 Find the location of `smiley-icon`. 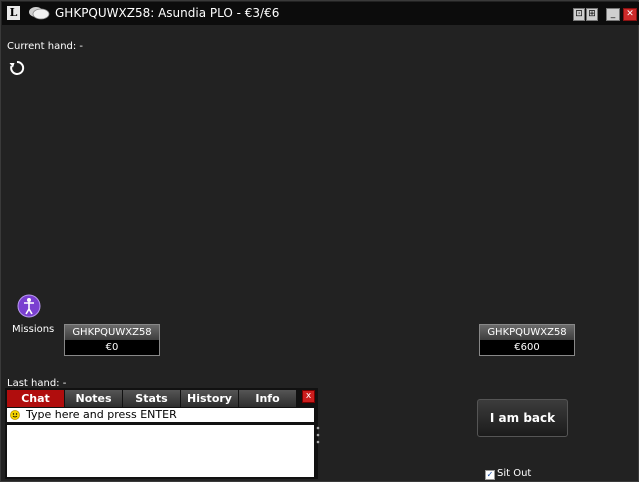

smiley-icon is located at coordinates (15, 415).